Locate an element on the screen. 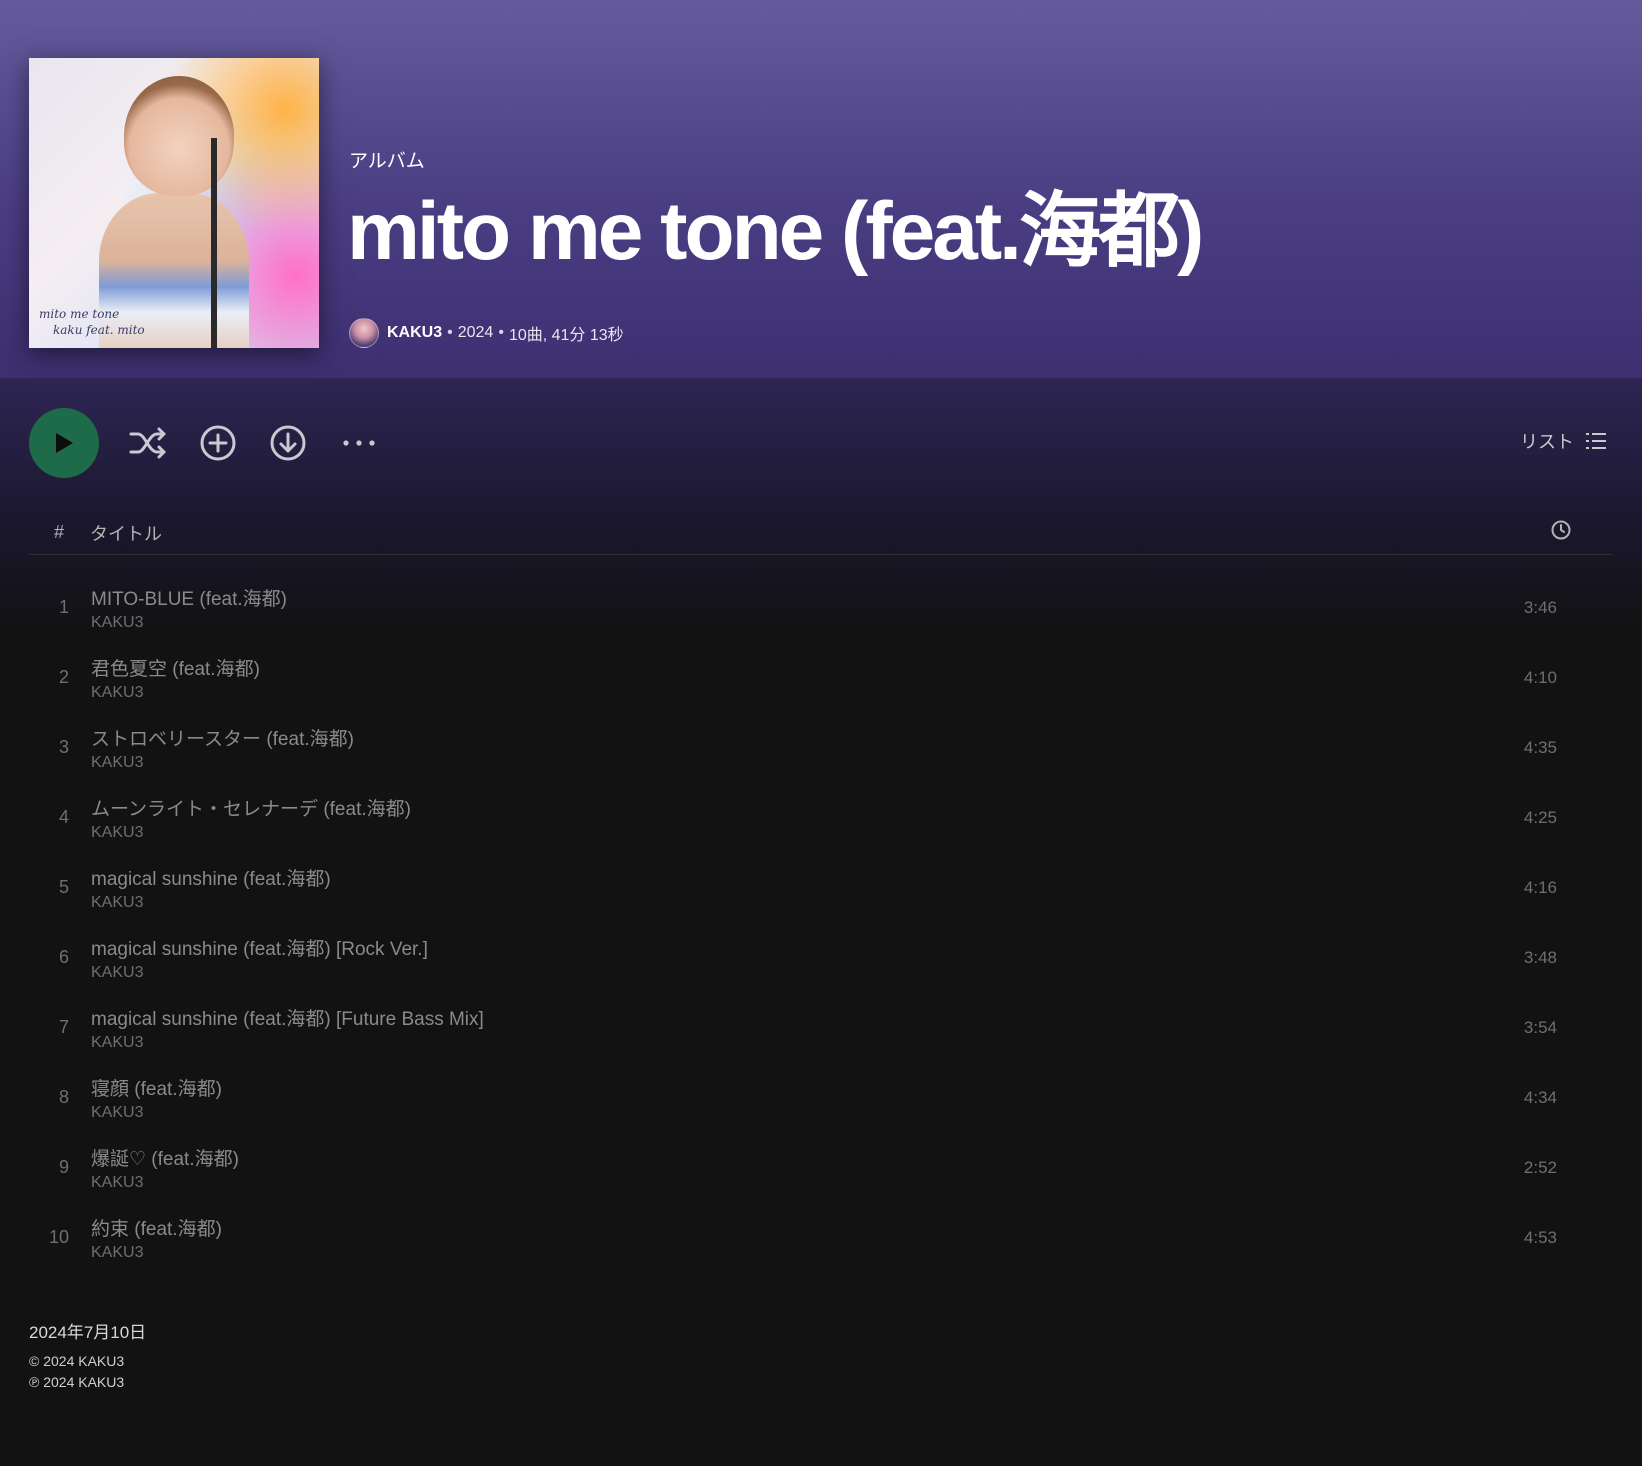 The image size is (1642, 1466). track-number: 9 is located at coordinates (63, 1167).